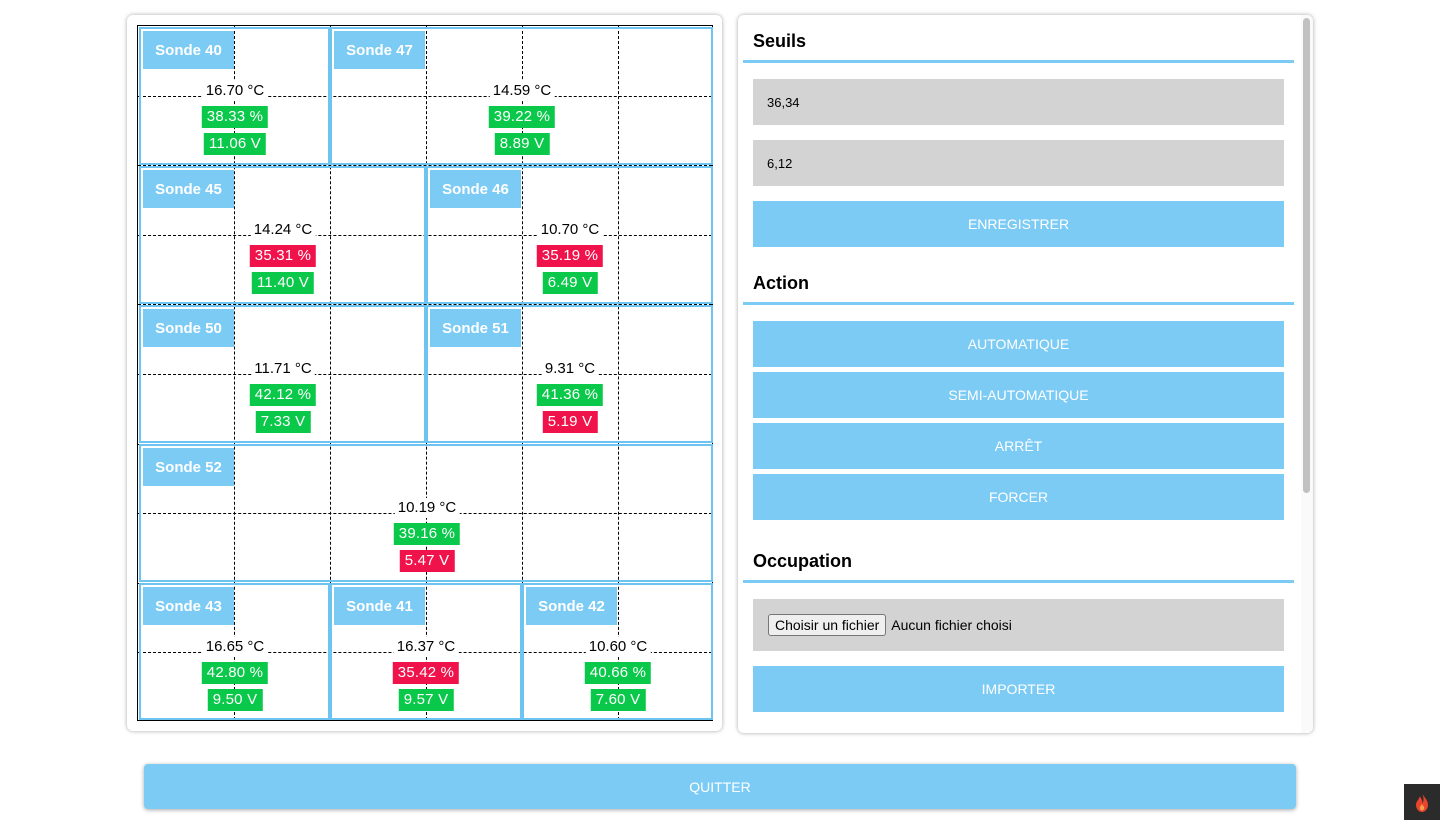 This screenshot has width=1440, height=820. Describe the element at coordinates (283, 395) in the screenshot. I see `humidity-value: 42.12 %` at that location.